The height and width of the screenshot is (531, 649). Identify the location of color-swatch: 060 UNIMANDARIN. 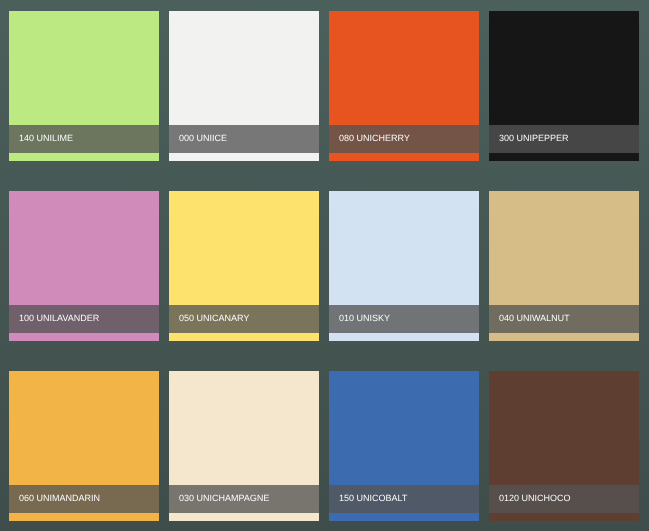
(84, 446).